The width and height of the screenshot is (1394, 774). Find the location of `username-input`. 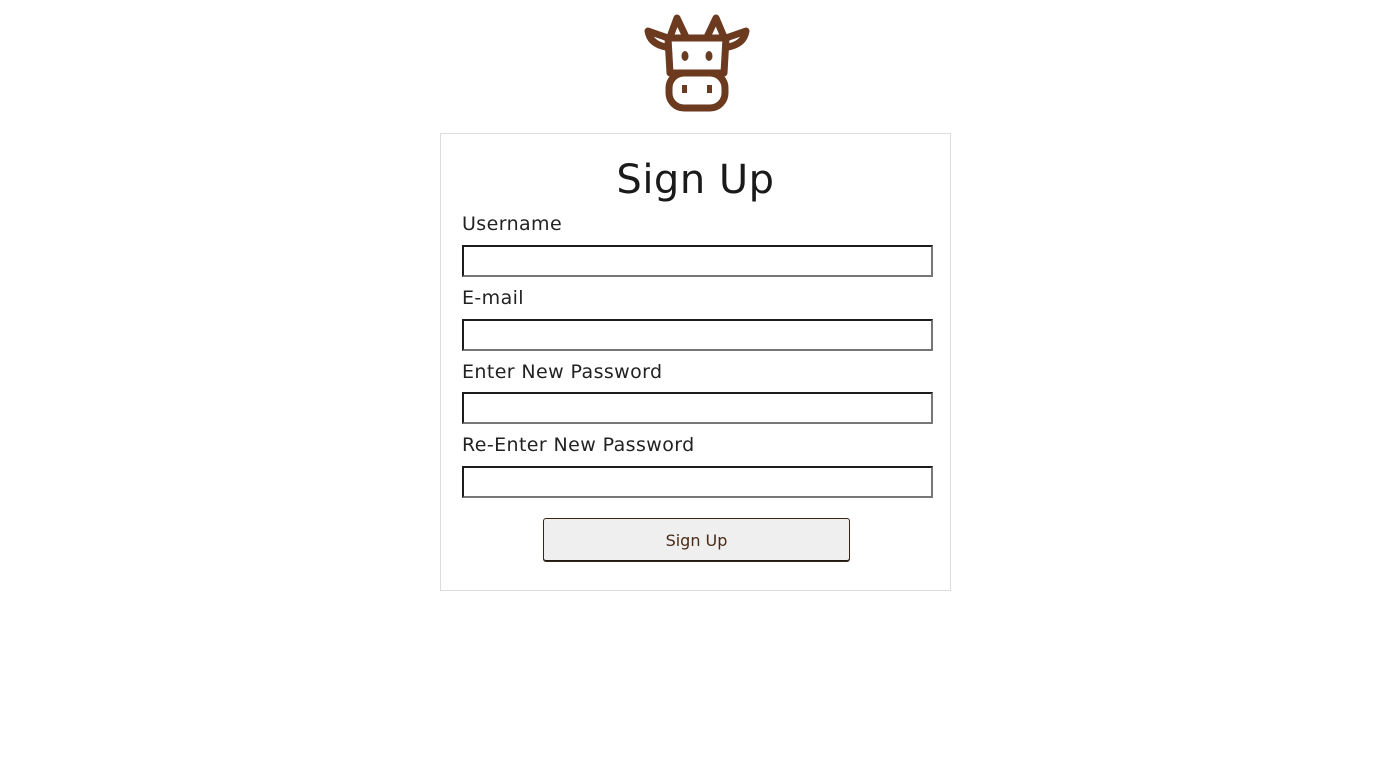

username-input is located at coordinates (697, 261).